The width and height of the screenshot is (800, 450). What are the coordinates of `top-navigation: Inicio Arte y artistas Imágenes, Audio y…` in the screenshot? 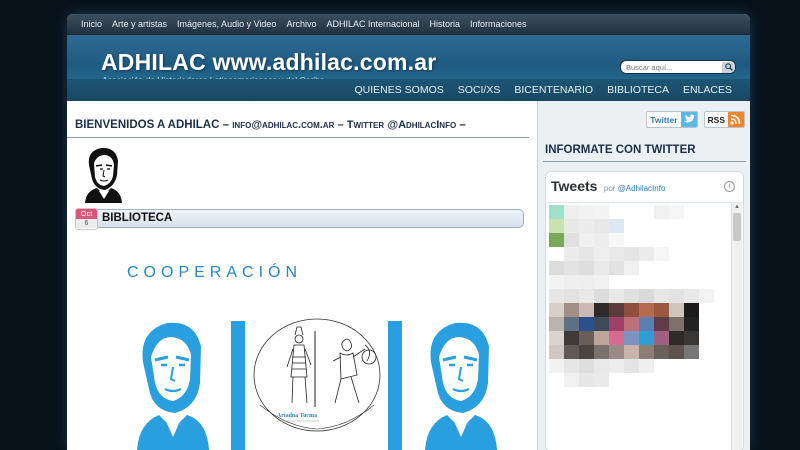 It's located at (408, 24).